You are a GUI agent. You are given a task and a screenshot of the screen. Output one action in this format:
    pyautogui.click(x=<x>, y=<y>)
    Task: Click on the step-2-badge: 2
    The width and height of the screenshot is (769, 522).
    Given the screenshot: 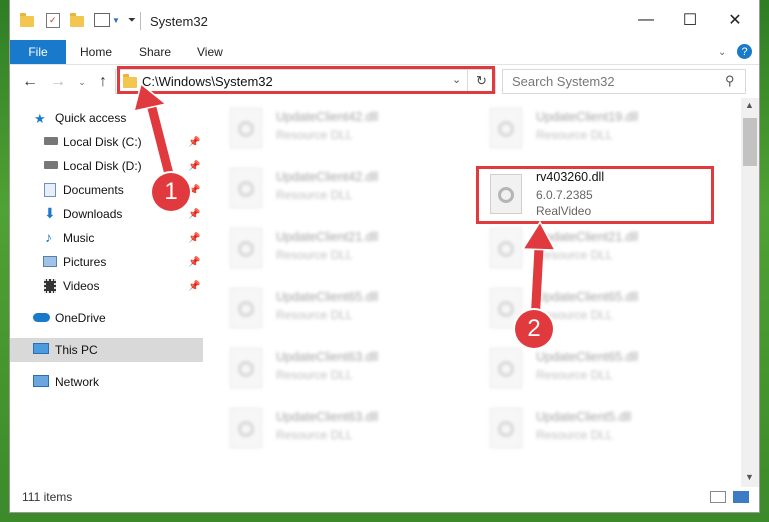 What is the action you would take?
    pyautogui.click(x=534, y=329)
    